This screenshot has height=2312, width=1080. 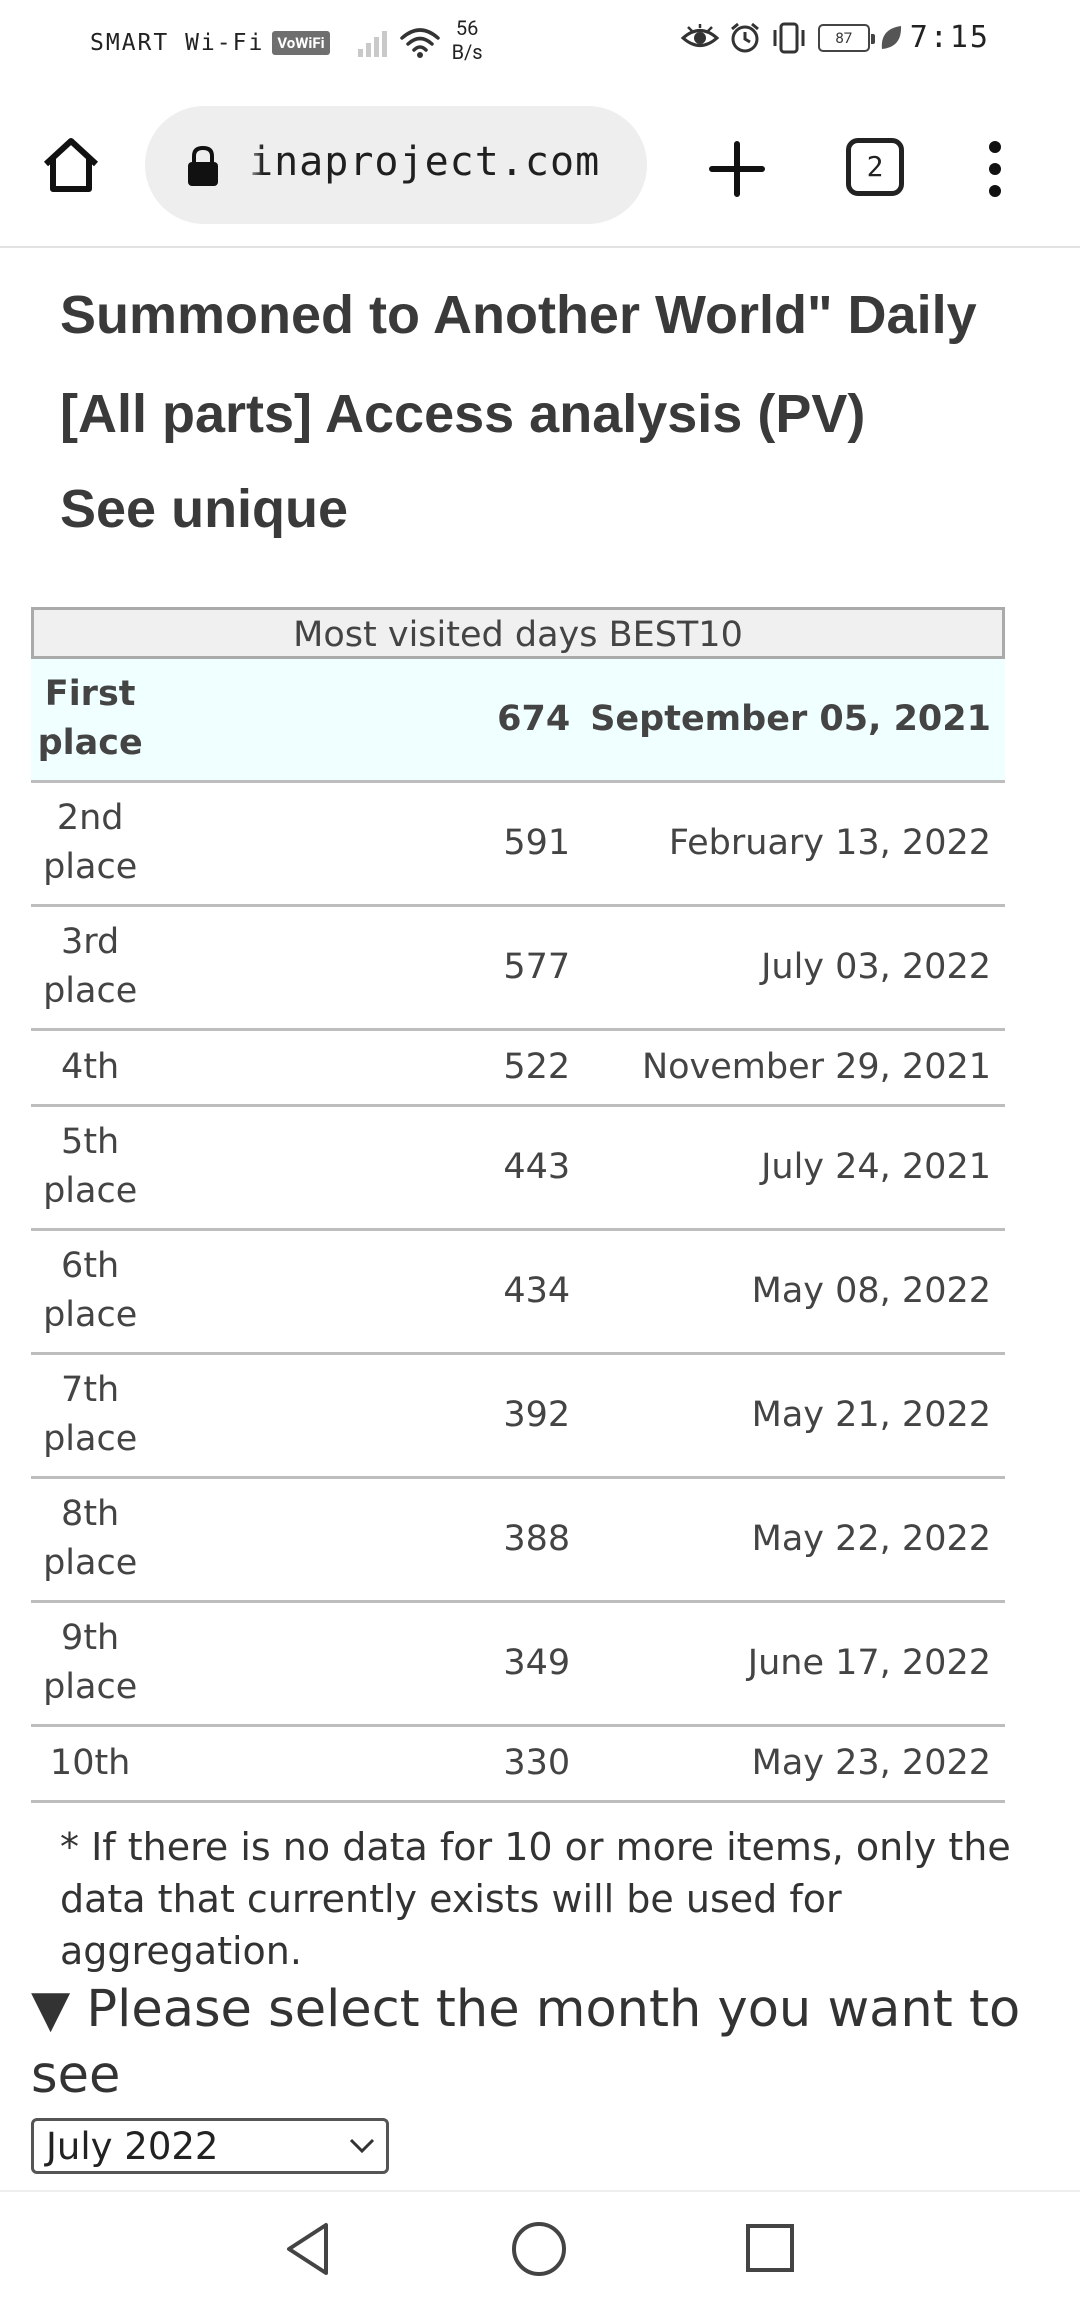 I want to click on table-row: 7th place 392 May 21, 2022, so click(x=518, y=1416).